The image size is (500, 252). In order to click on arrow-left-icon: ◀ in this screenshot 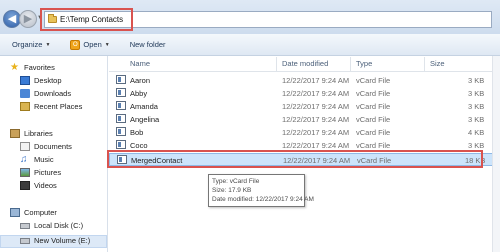, I will do `click(12, 18)`.